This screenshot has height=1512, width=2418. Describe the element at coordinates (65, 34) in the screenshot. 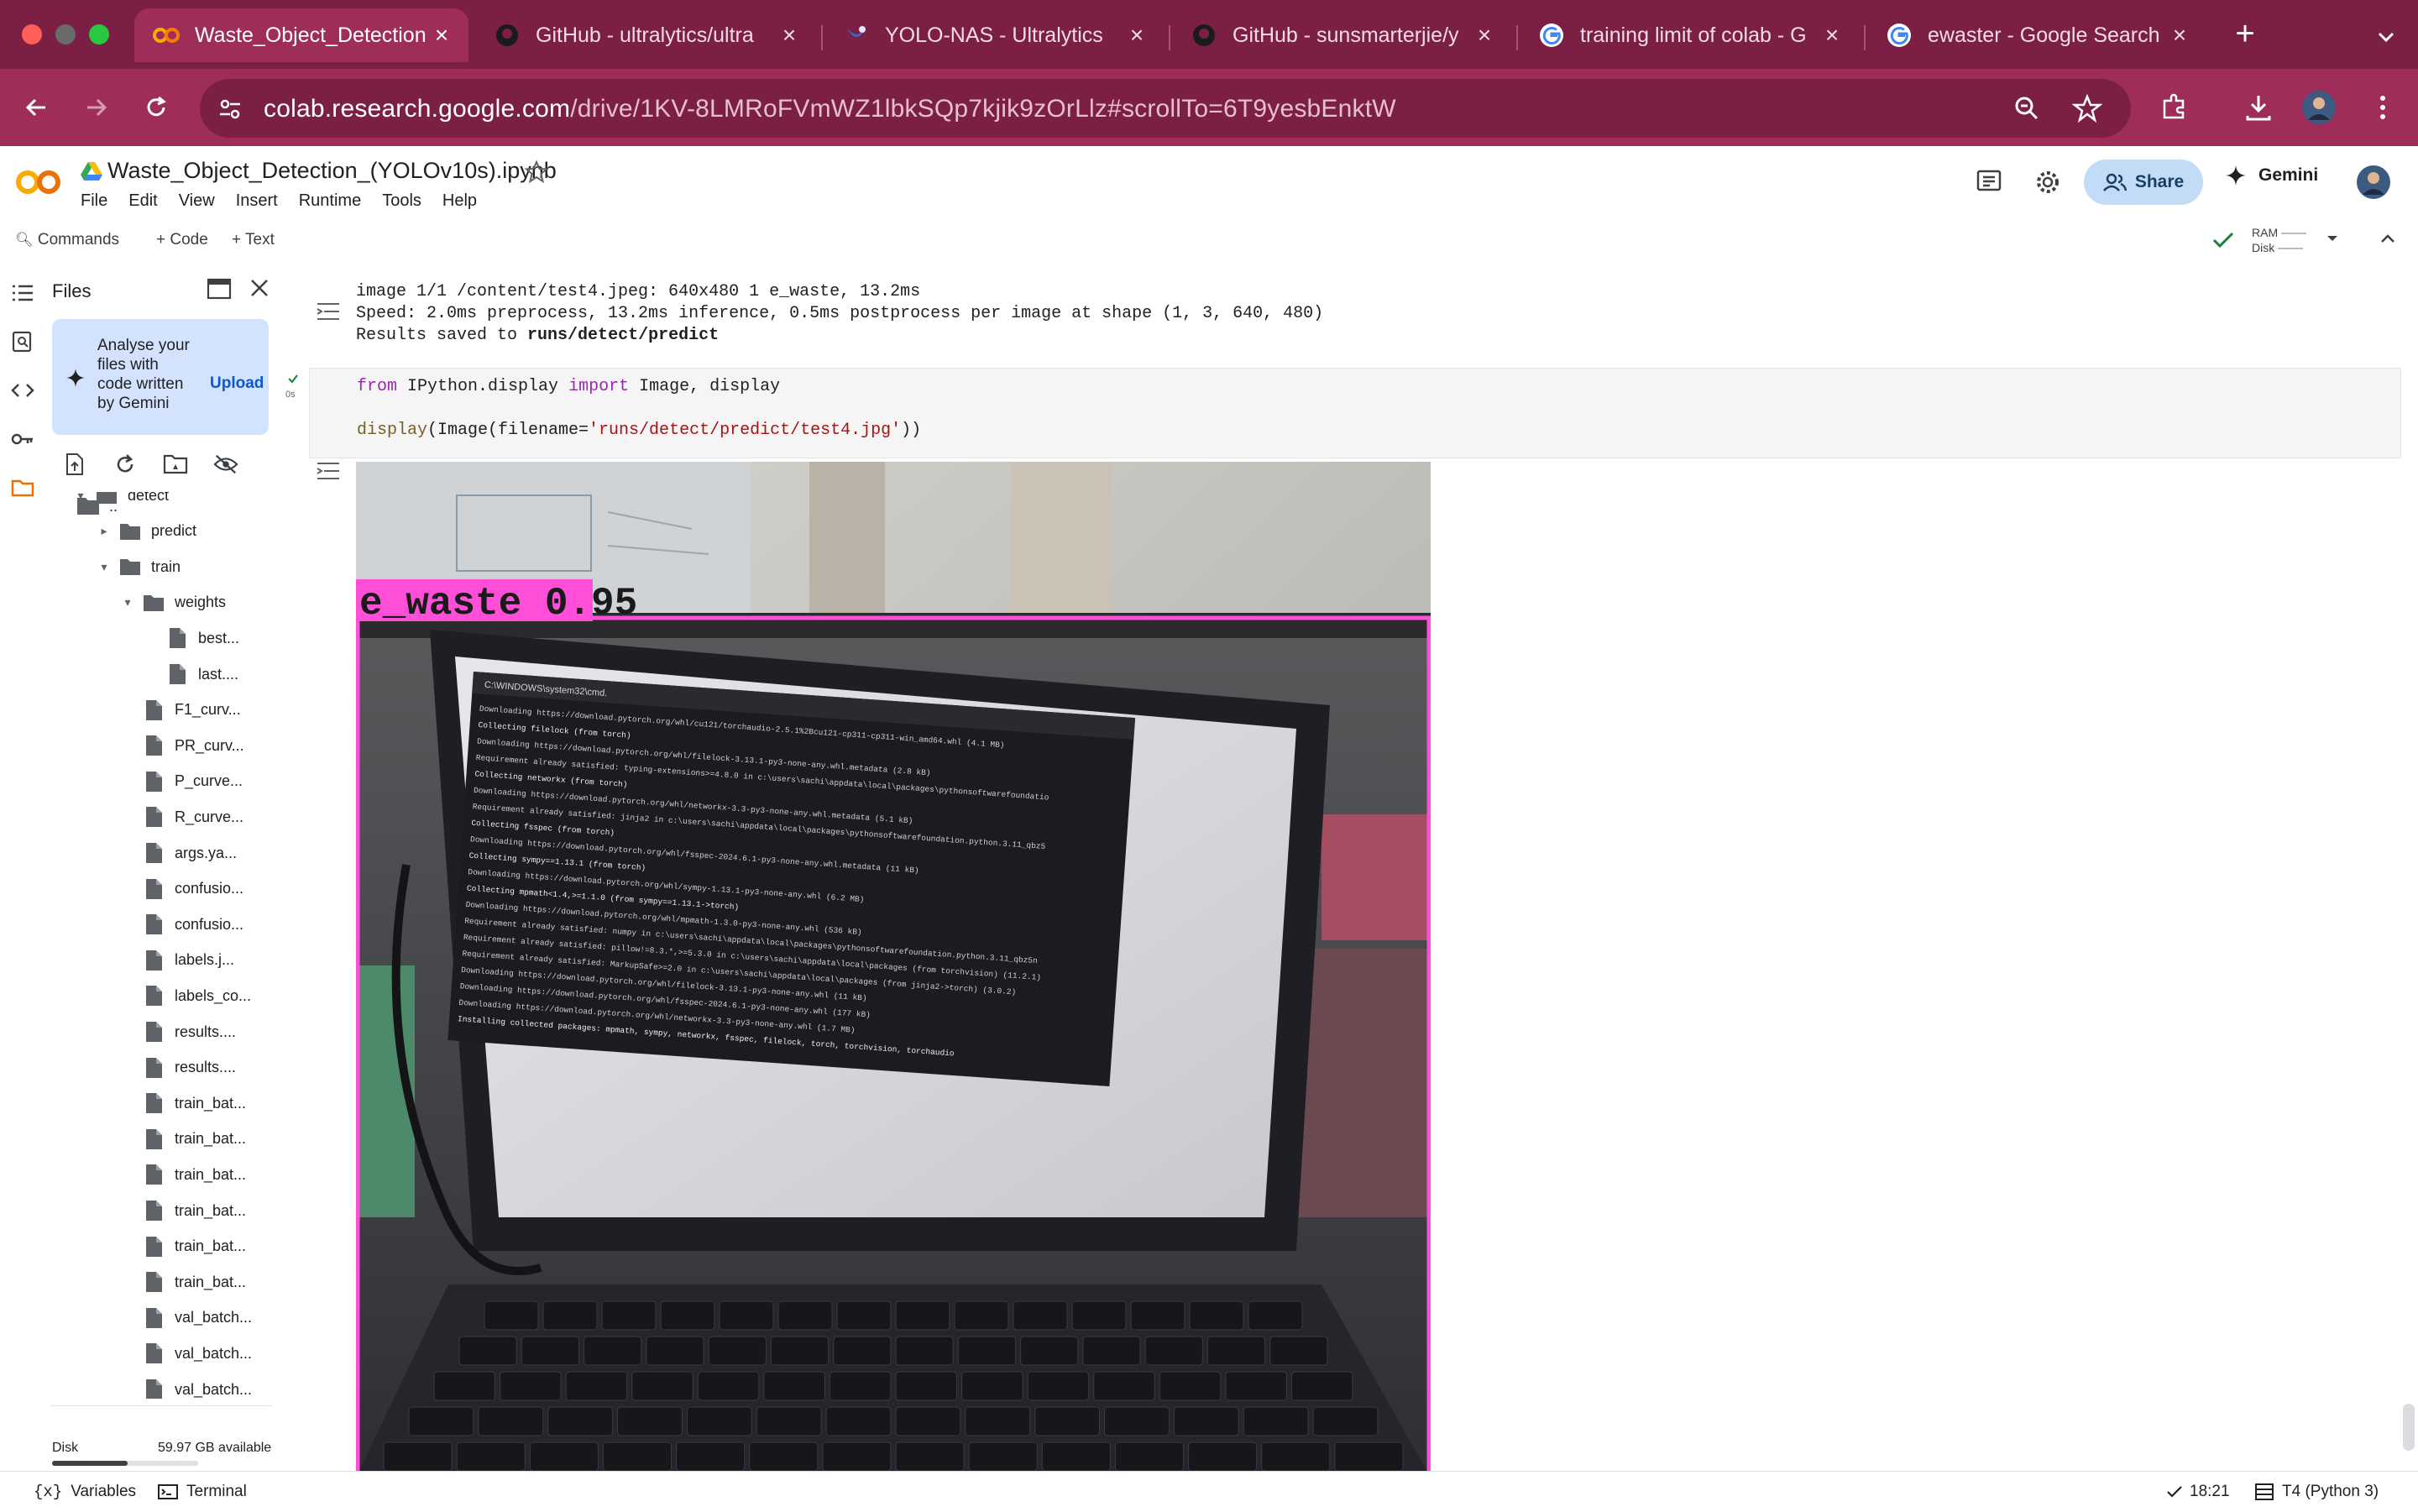

I see `window-minimize-button` at that location.